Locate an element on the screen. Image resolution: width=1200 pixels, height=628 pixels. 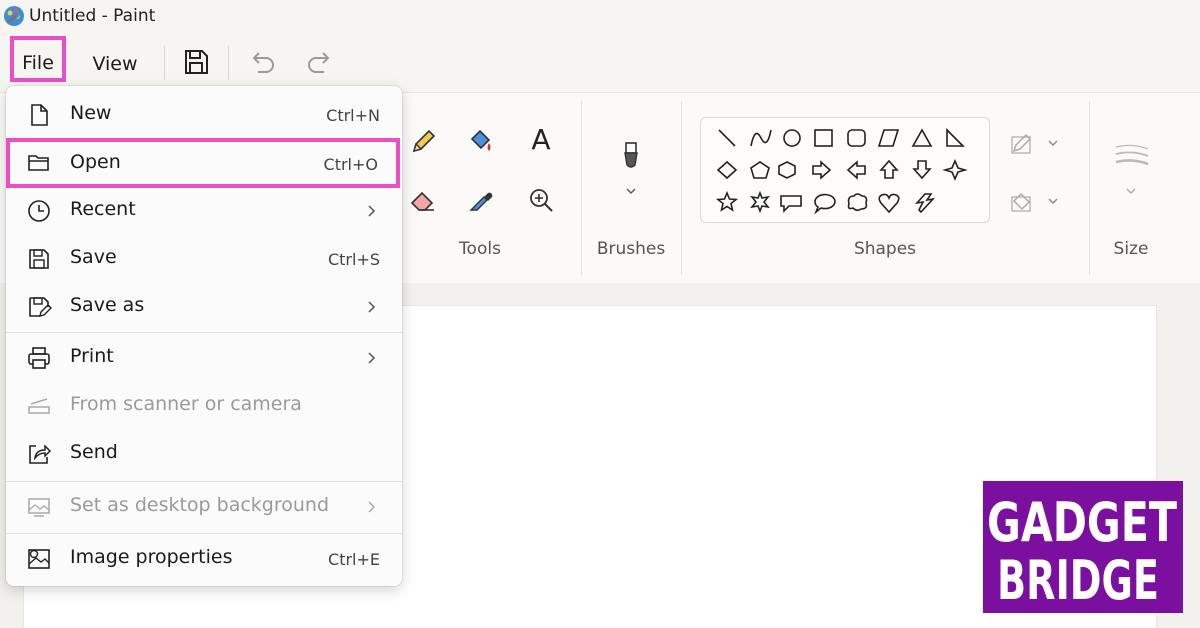
menu-item-label: Image properties is located at coordinates (151, 557).